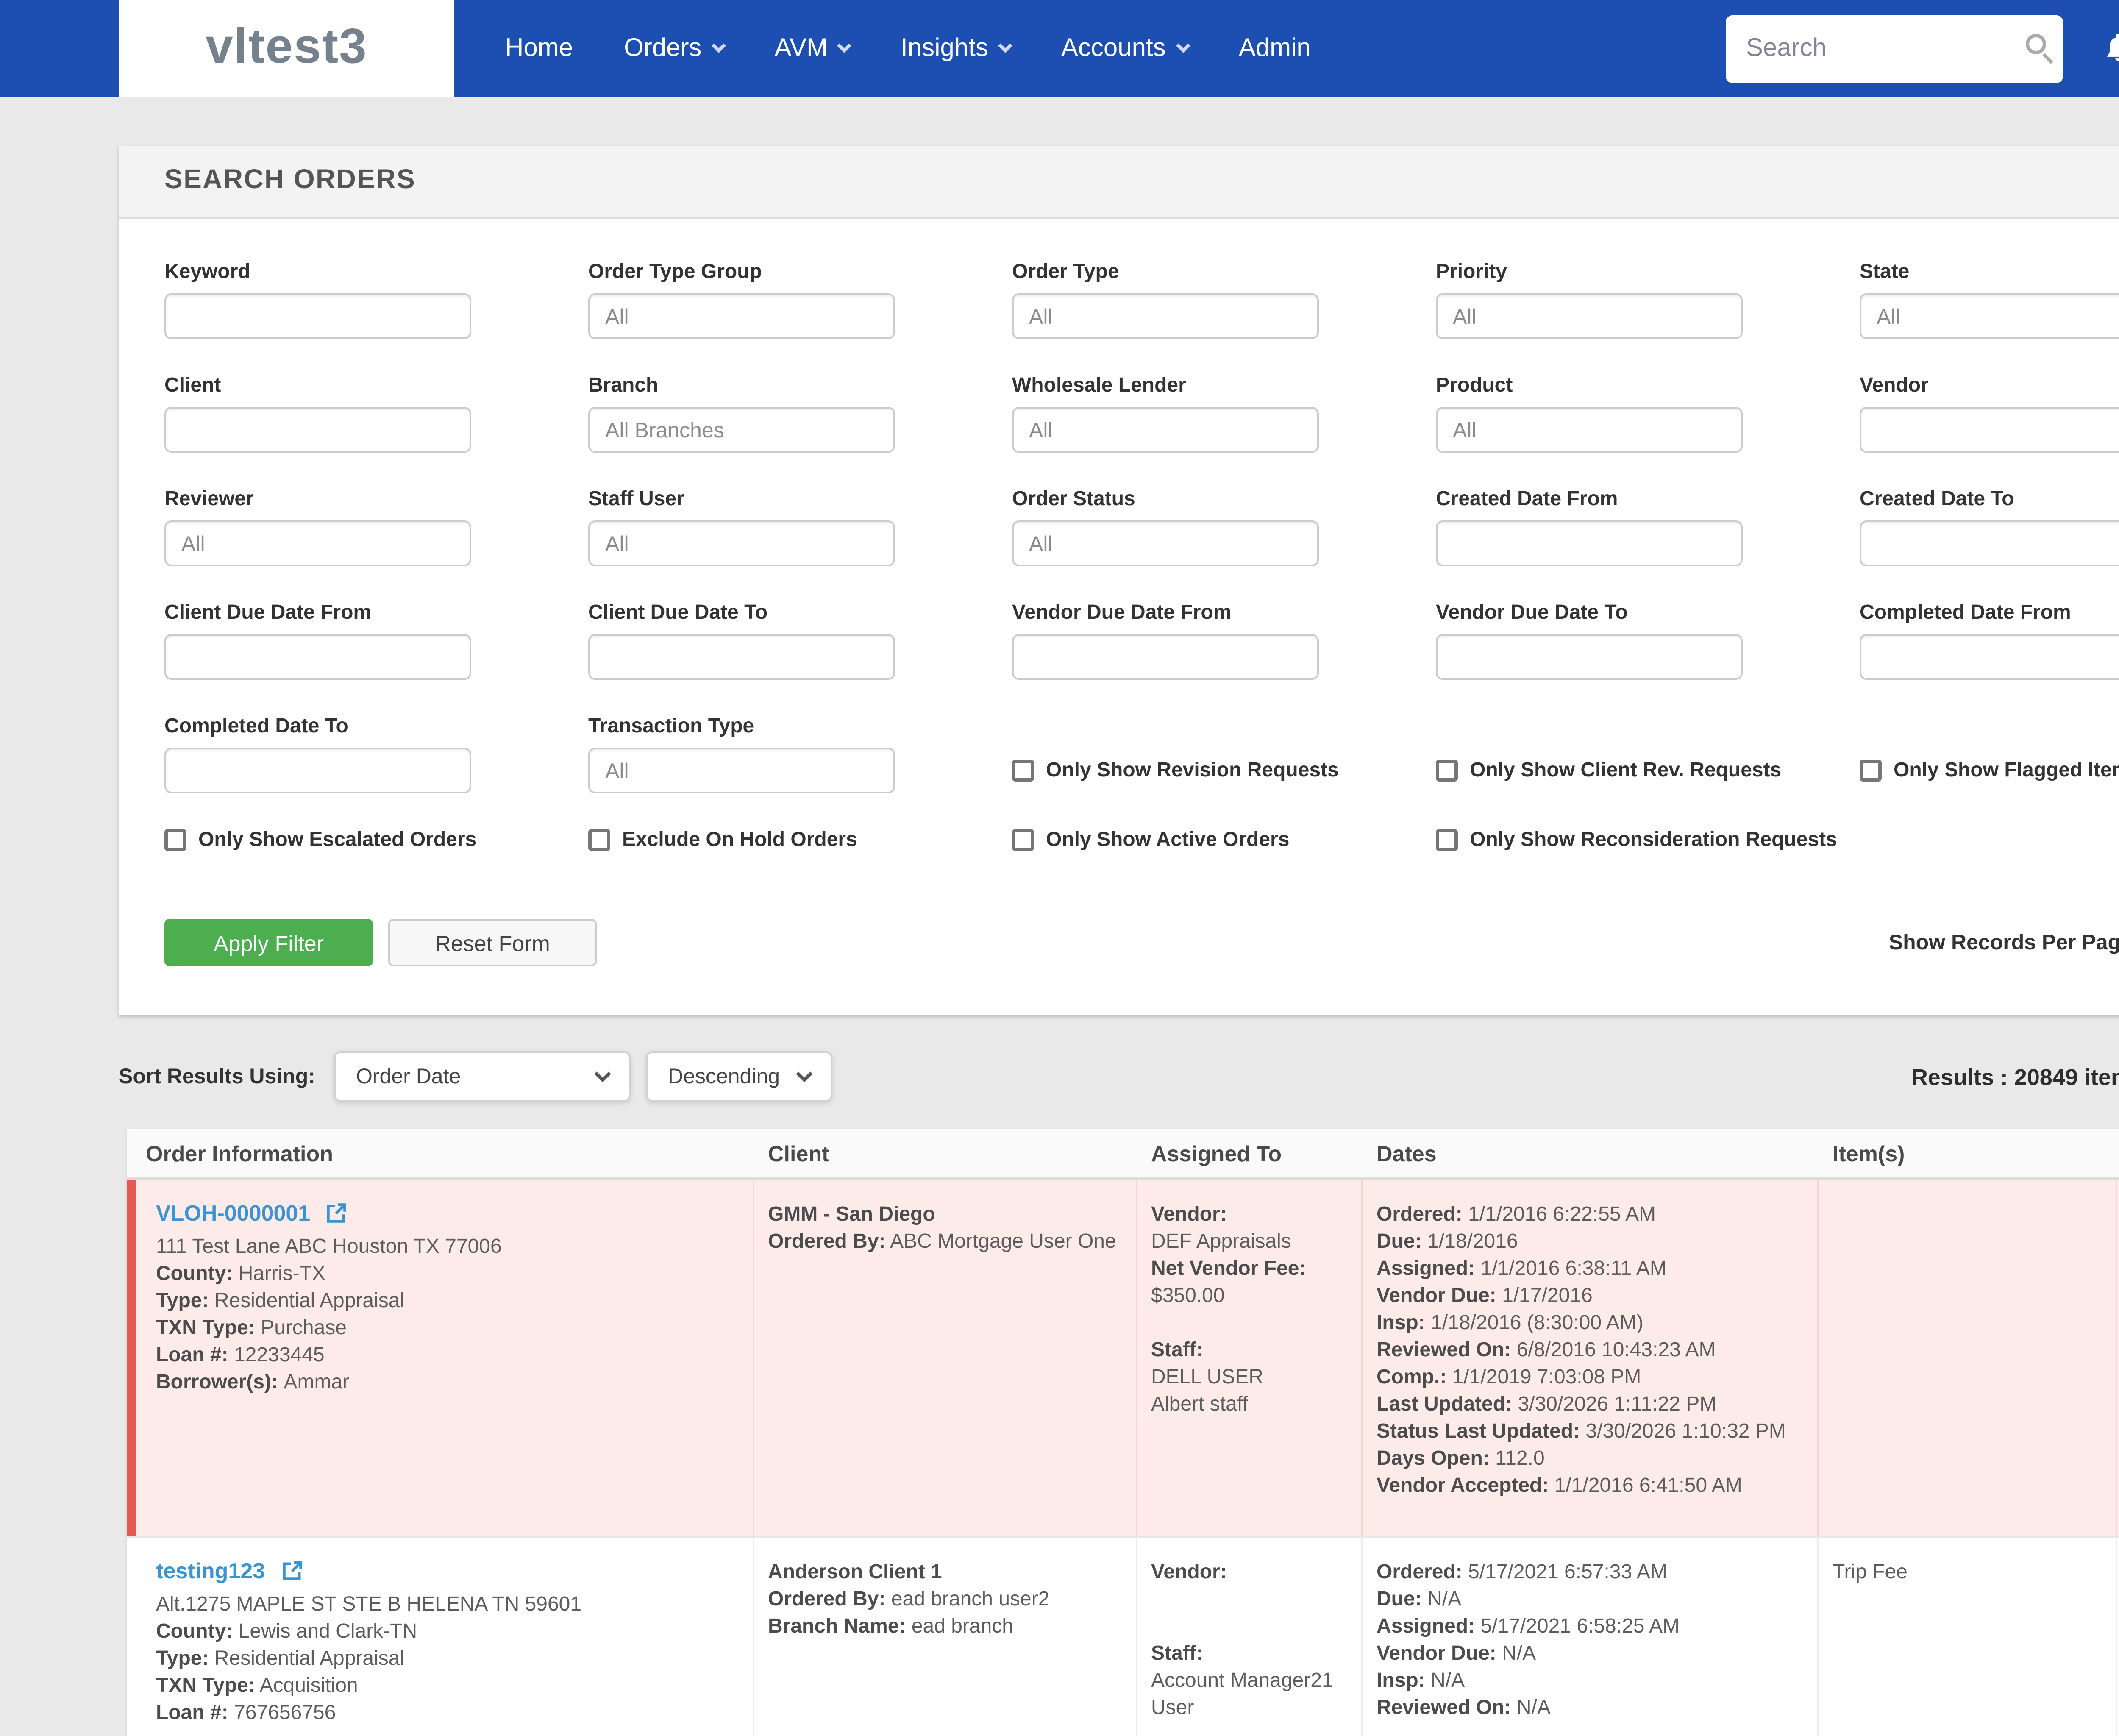 Image resolution: width=2119 pixels, height=1736 pixels. I want to click on priority-input, so click(1590, 316).